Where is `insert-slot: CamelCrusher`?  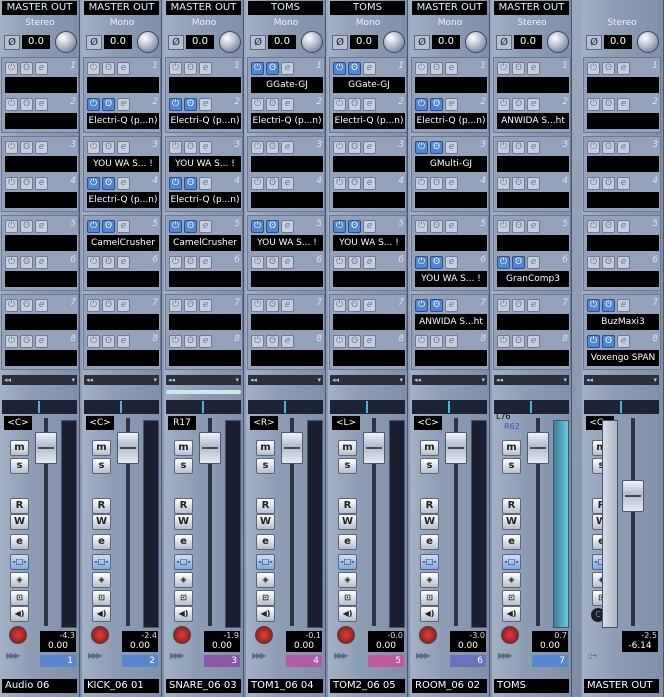
insert-slot: CamelCrusher is located at coordinates (123, 243).